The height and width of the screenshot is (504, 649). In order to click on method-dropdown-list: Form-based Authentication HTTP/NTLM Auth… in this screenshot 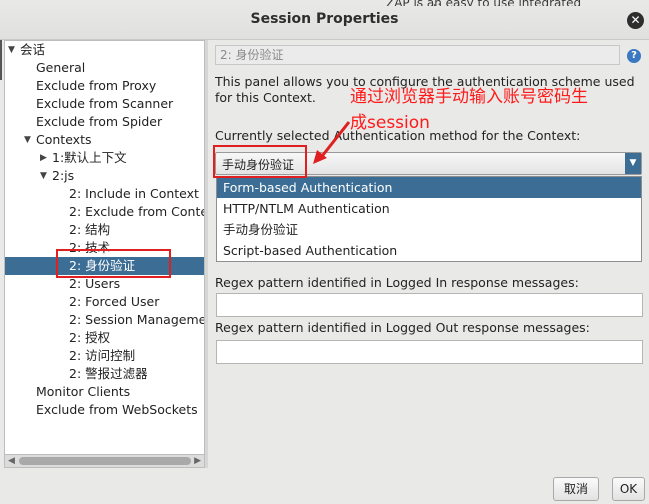, I will do `click(429, 219)`.